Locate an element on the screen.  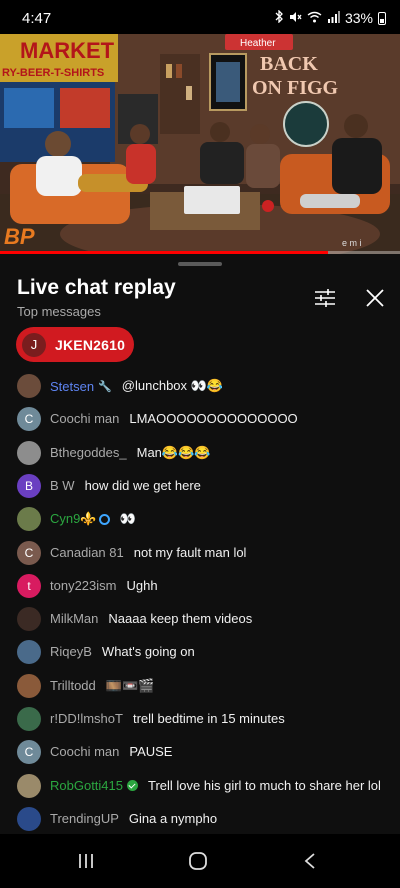
chat-message: C Coochi man PAUSE is located at coordinates (200, 752).